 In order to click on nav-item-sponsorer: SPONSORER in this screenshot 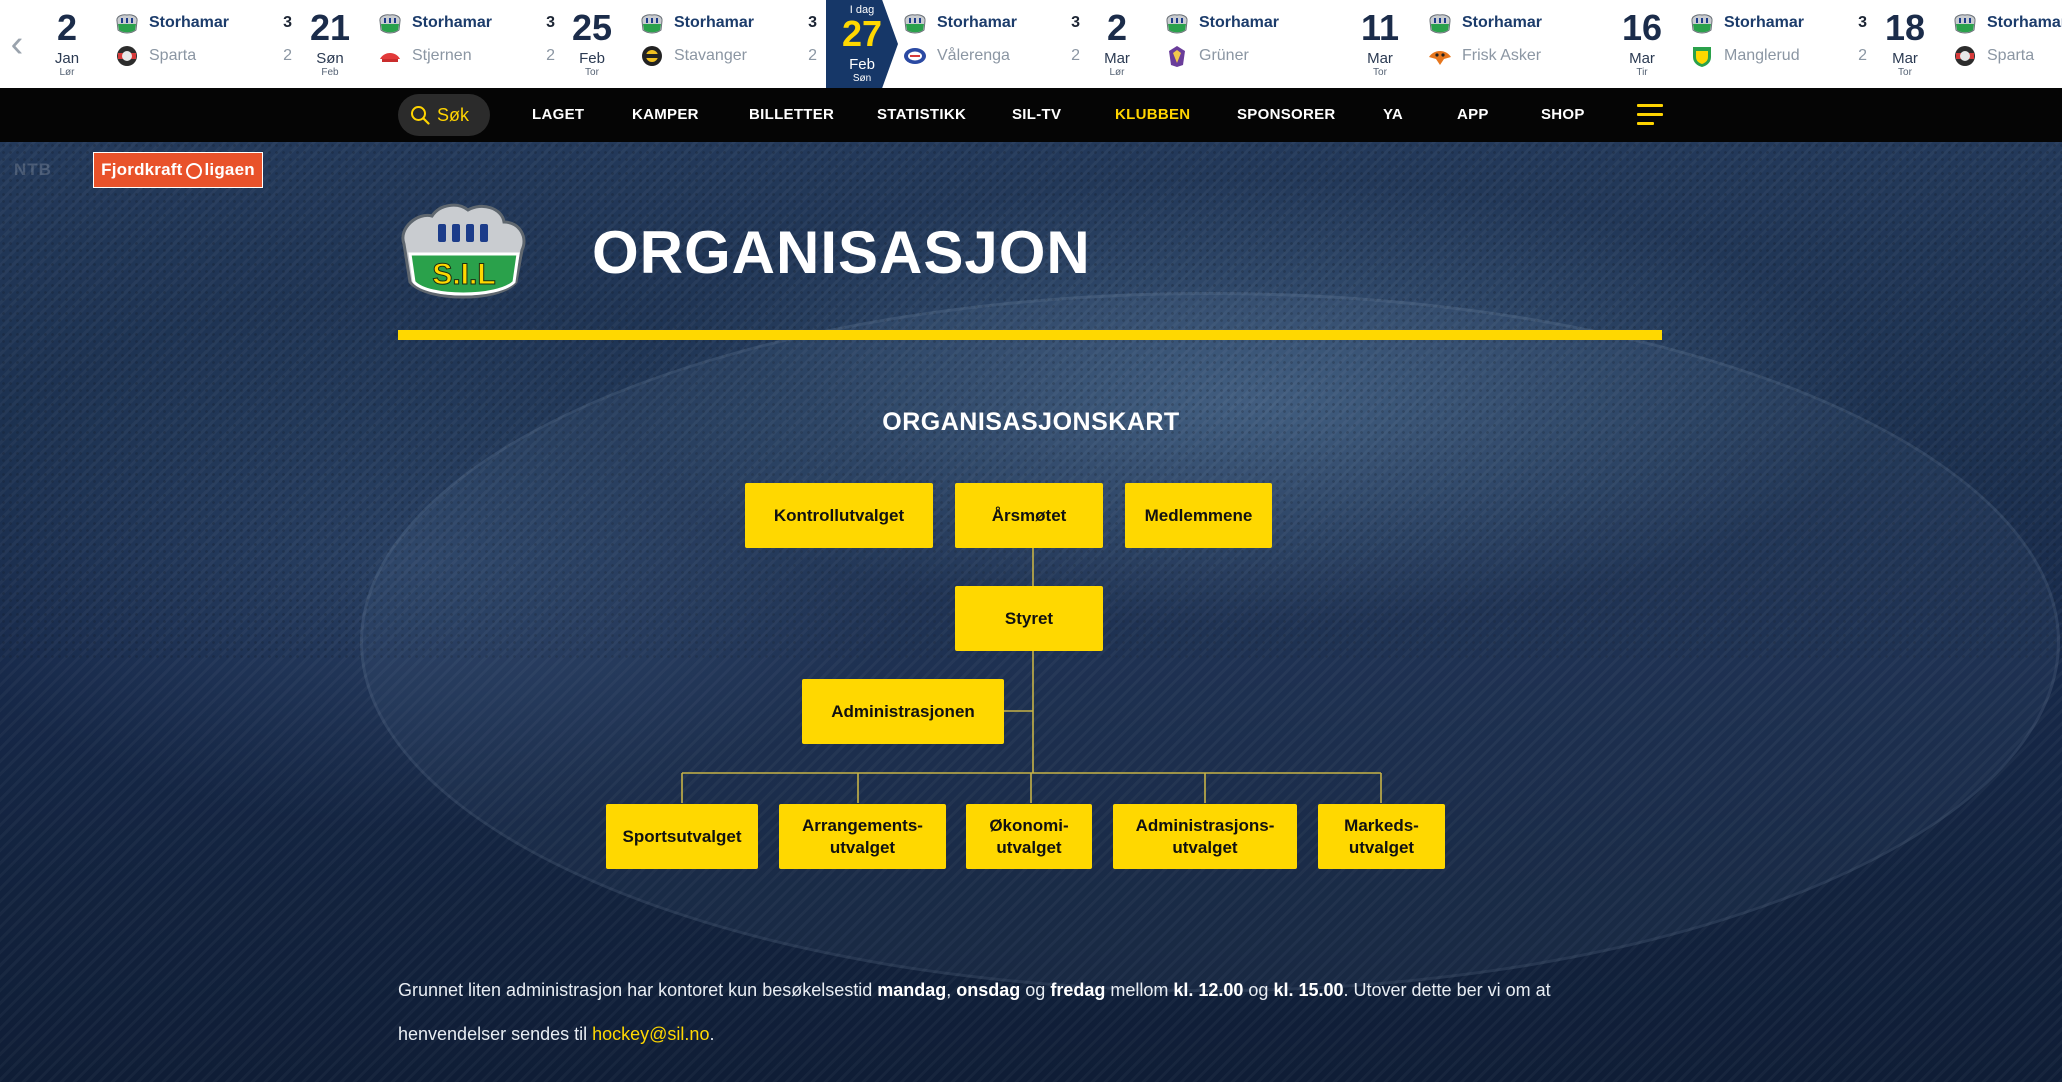, I will do `click(1286, 115)`.